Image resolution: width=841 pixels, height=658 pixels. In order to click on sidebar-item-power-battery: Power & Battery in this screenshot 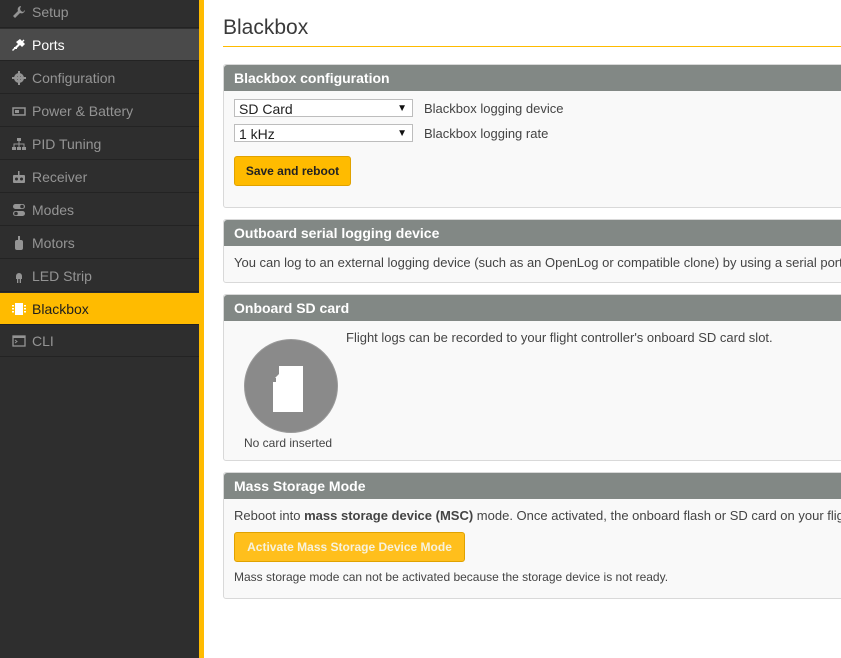, I will do `click(99, 111)`.